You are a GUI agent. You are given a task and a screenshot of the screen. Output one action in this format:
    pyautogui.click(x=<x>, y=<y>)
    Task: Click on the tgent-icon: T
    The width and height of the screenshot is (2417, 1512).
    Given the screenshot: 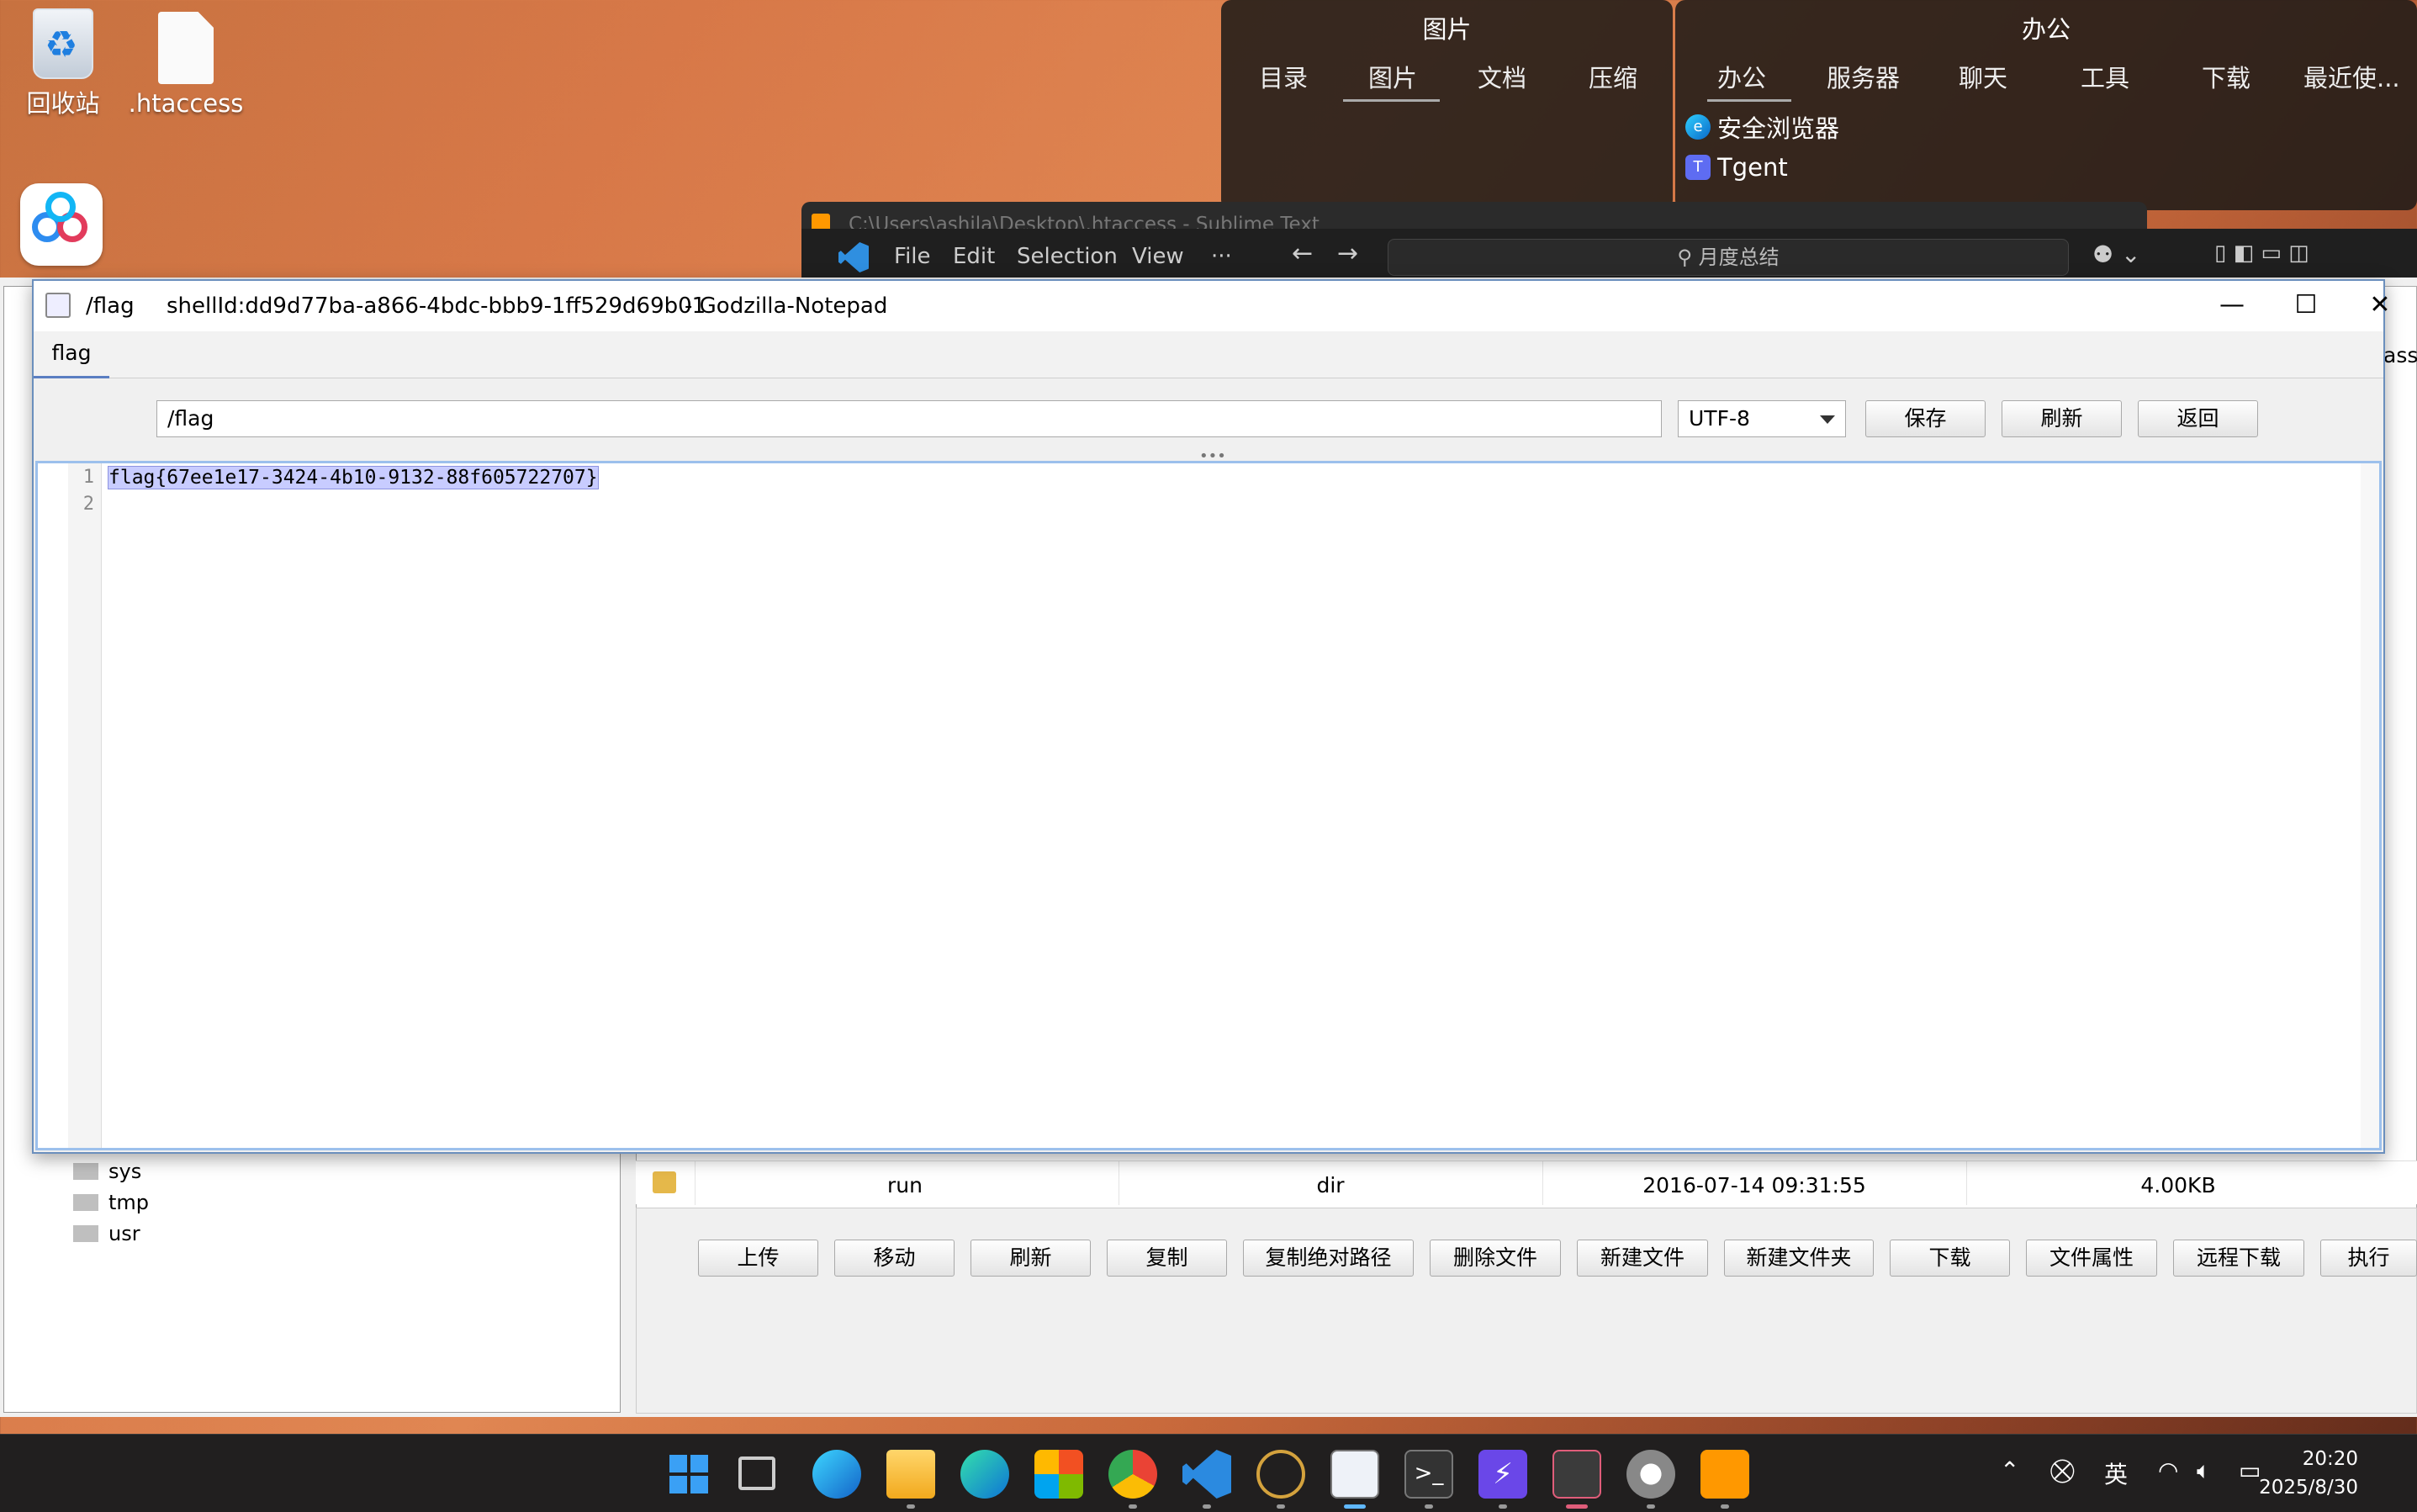 What is the action you would take?
    pyautogui.click(x=1698, y=167)
    